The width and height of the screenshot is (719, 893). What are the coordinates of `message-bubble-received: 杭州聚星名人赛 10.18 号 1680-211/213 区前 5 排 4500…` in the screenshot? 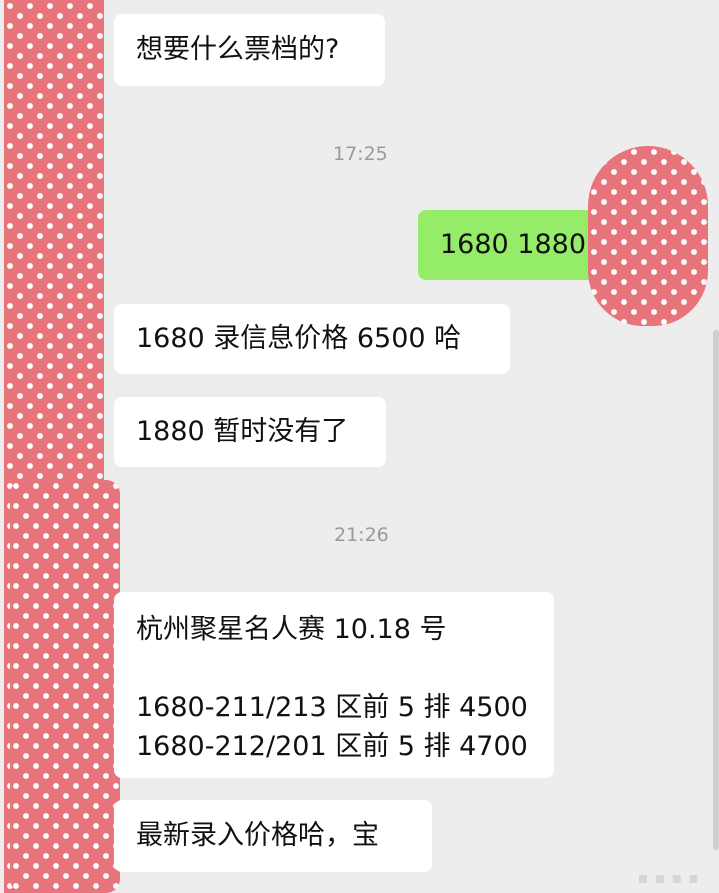 It's located at (334, 685).